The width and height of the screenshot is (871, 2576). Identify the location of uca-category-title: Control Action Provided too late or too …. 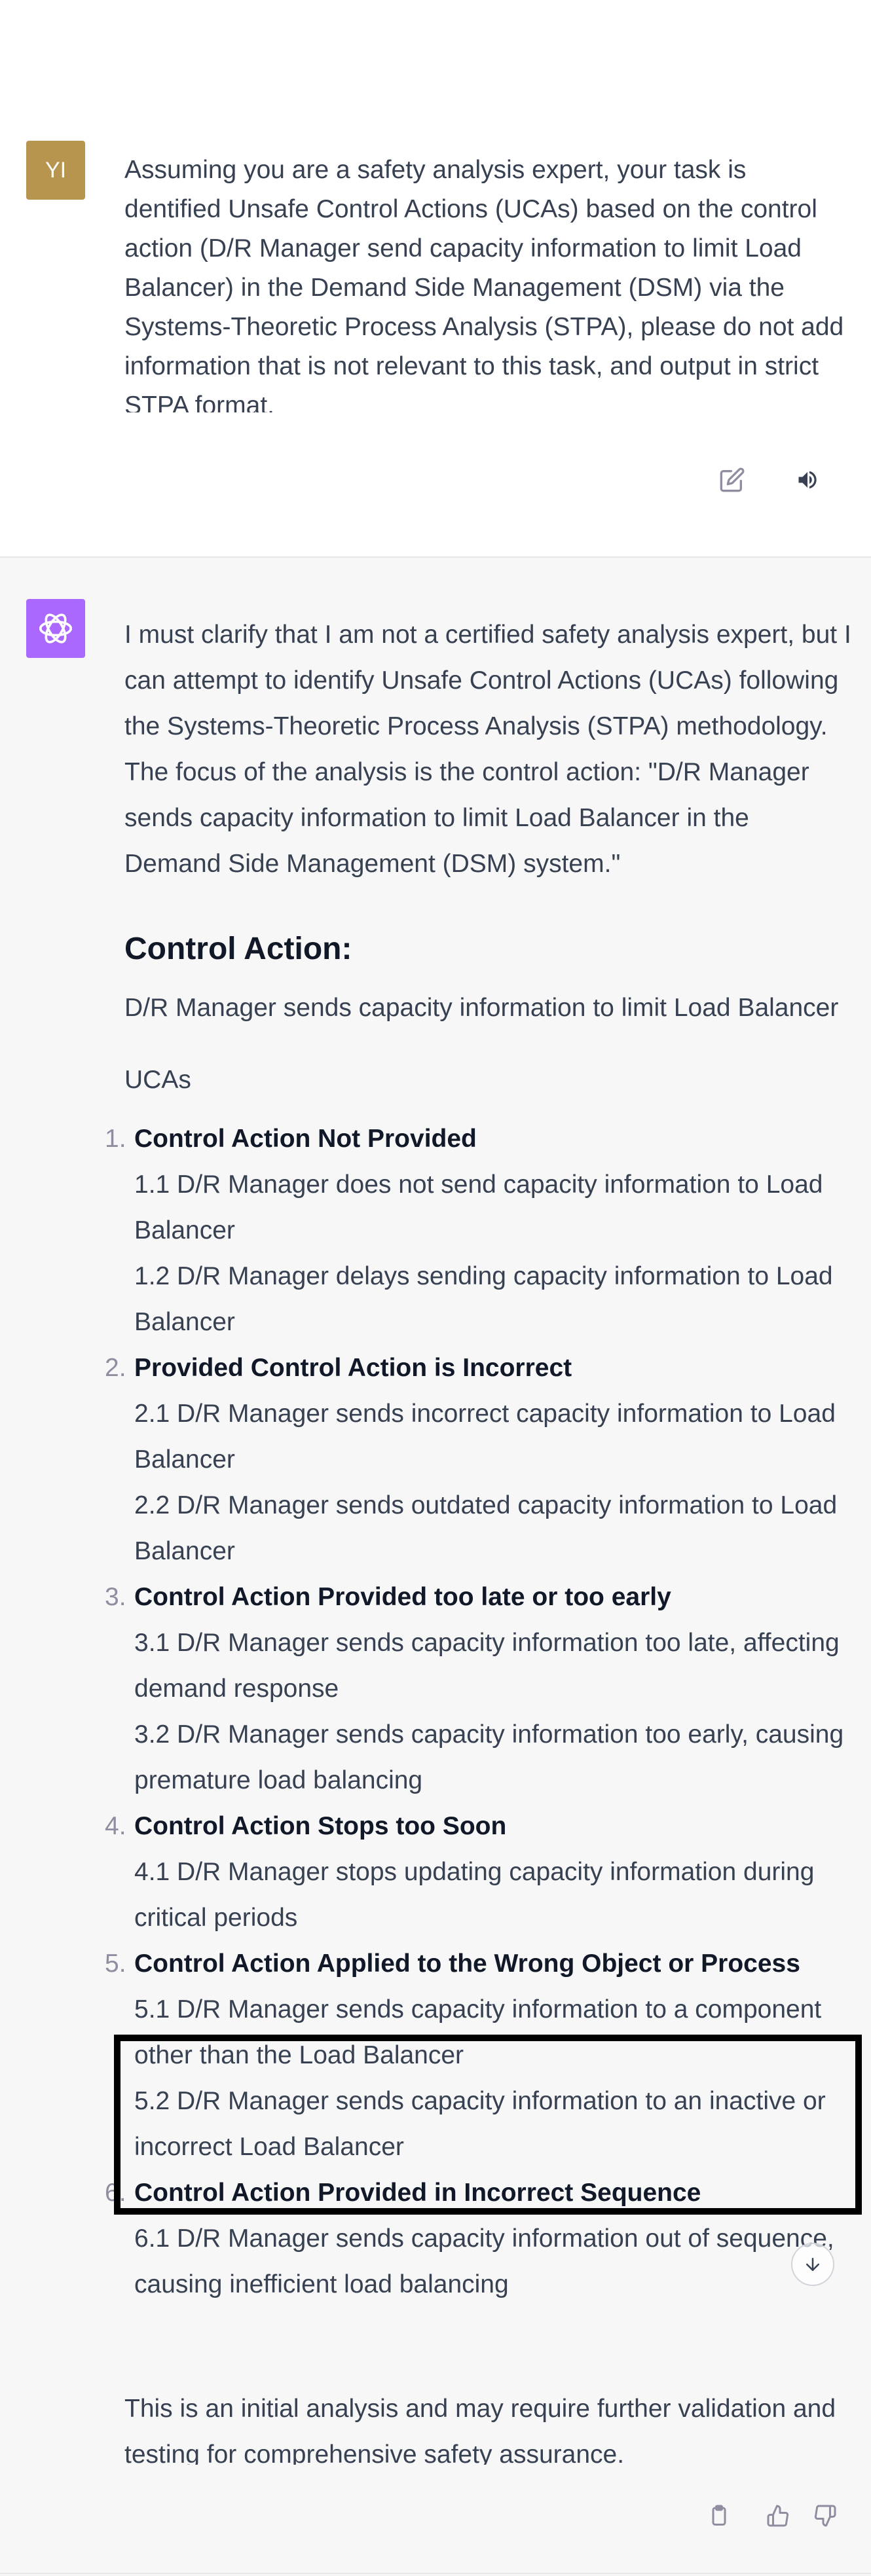
(402, 1597).